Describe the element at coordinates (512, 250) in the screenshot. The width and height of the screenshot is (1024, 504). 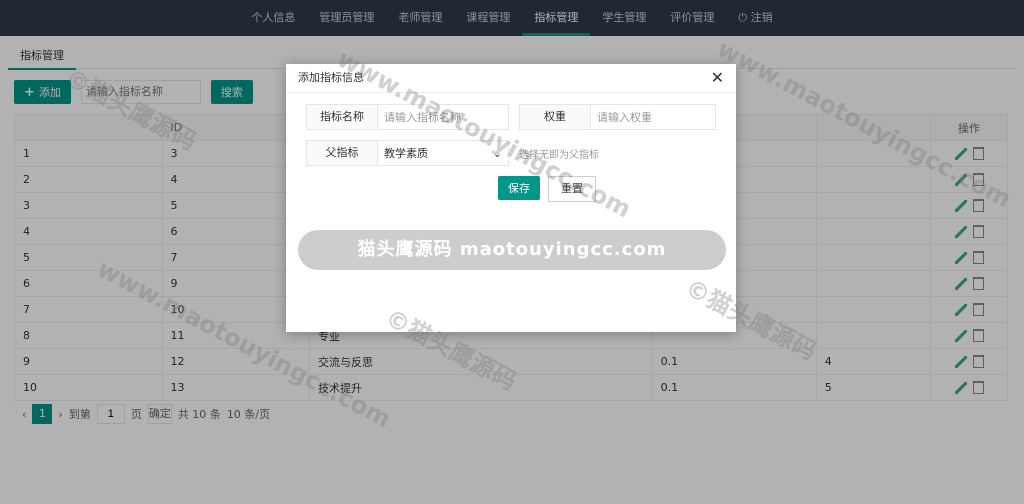
I see `watermark-banner: 猫头鹰源码 maotouyingcc.com` at that location.